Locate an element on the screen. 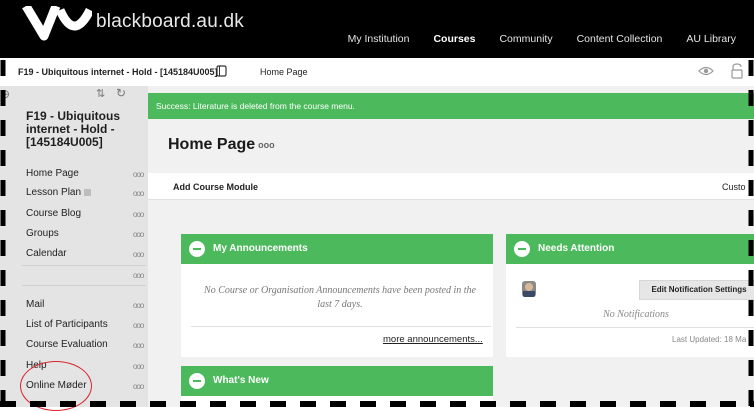 This screenshot has height=411, width=754. site-name: blackboard.au.dk is located at coordinates (170, 22).